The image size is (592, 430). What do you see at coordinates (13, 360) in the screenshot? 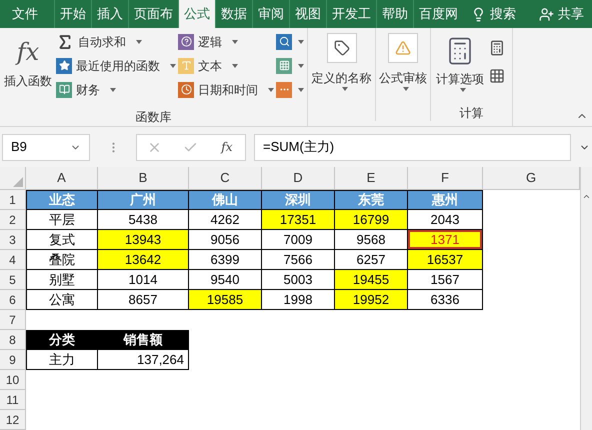
I see `row-header: 9` at bounding box center [13, 360].